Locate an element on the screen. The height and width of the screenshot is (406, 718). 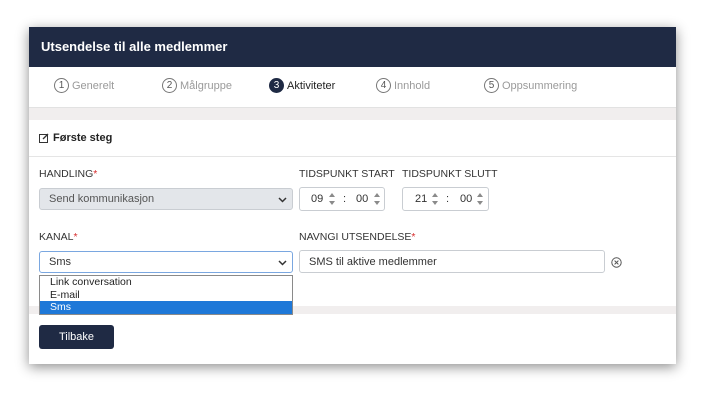
step-malgruppe: 2 Målgruppe is located at coordinates (197, 85).